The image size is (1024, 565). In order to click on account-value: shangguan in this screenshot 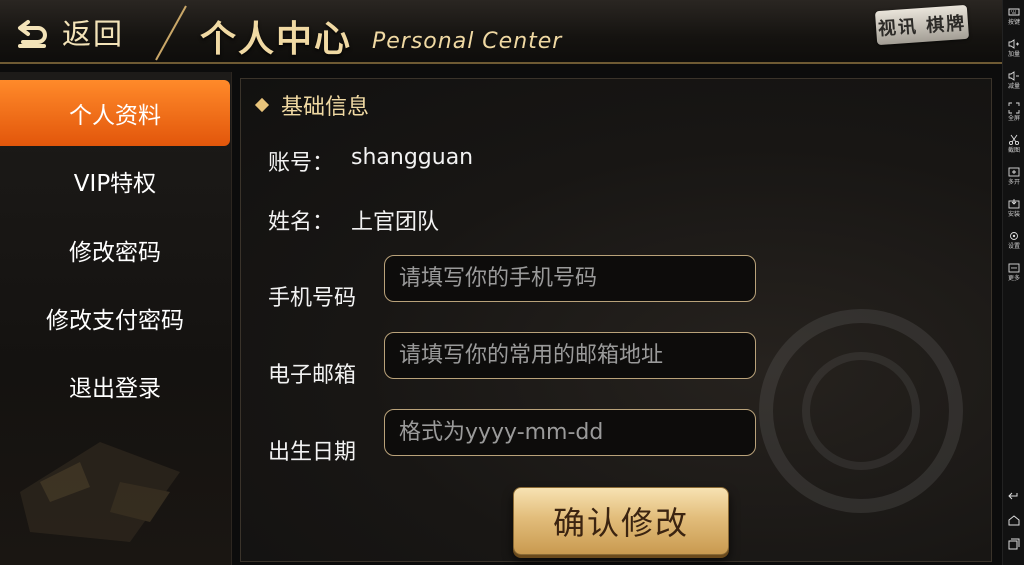, I will do `click(412, 157)`.